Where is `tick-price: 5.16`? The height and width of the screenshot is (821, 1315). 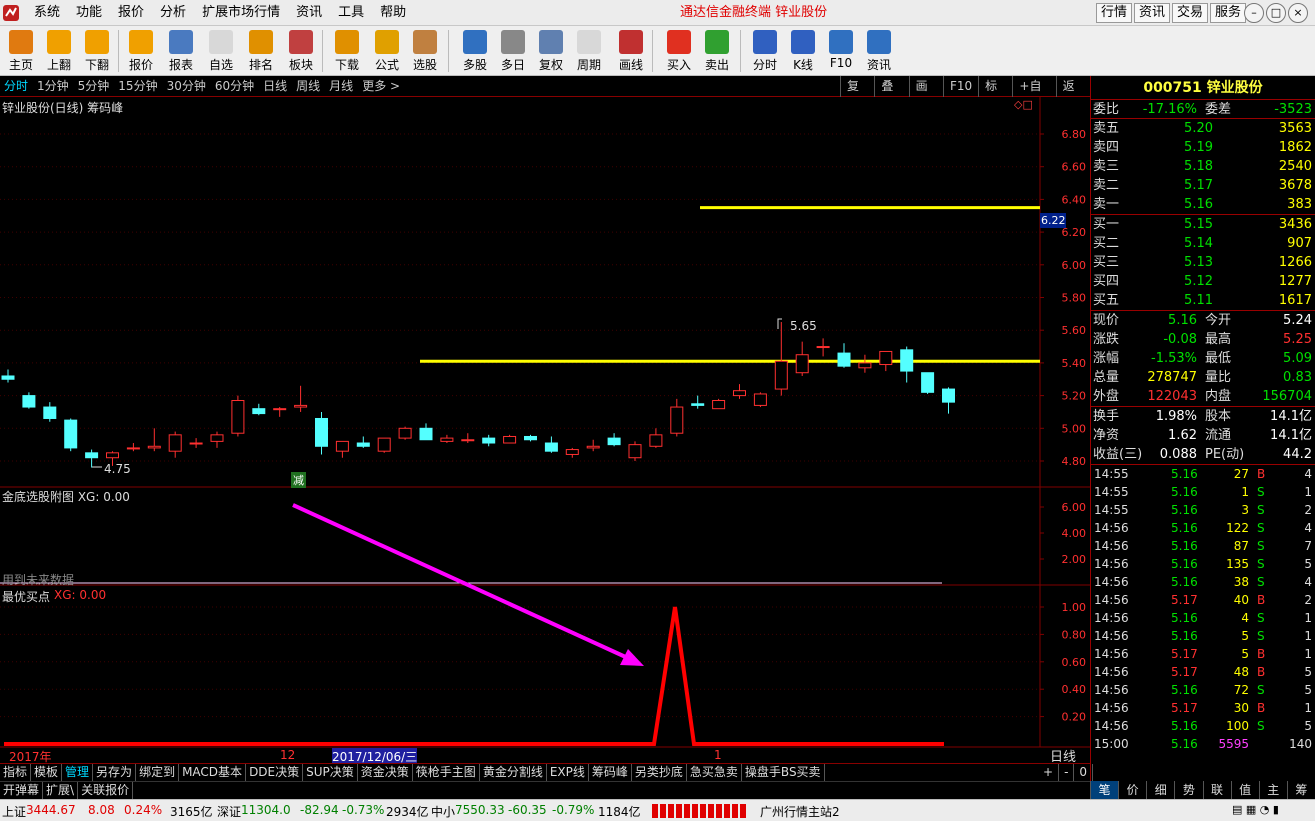
tick-price: 5.16 is located at coordinates (1184, 546).